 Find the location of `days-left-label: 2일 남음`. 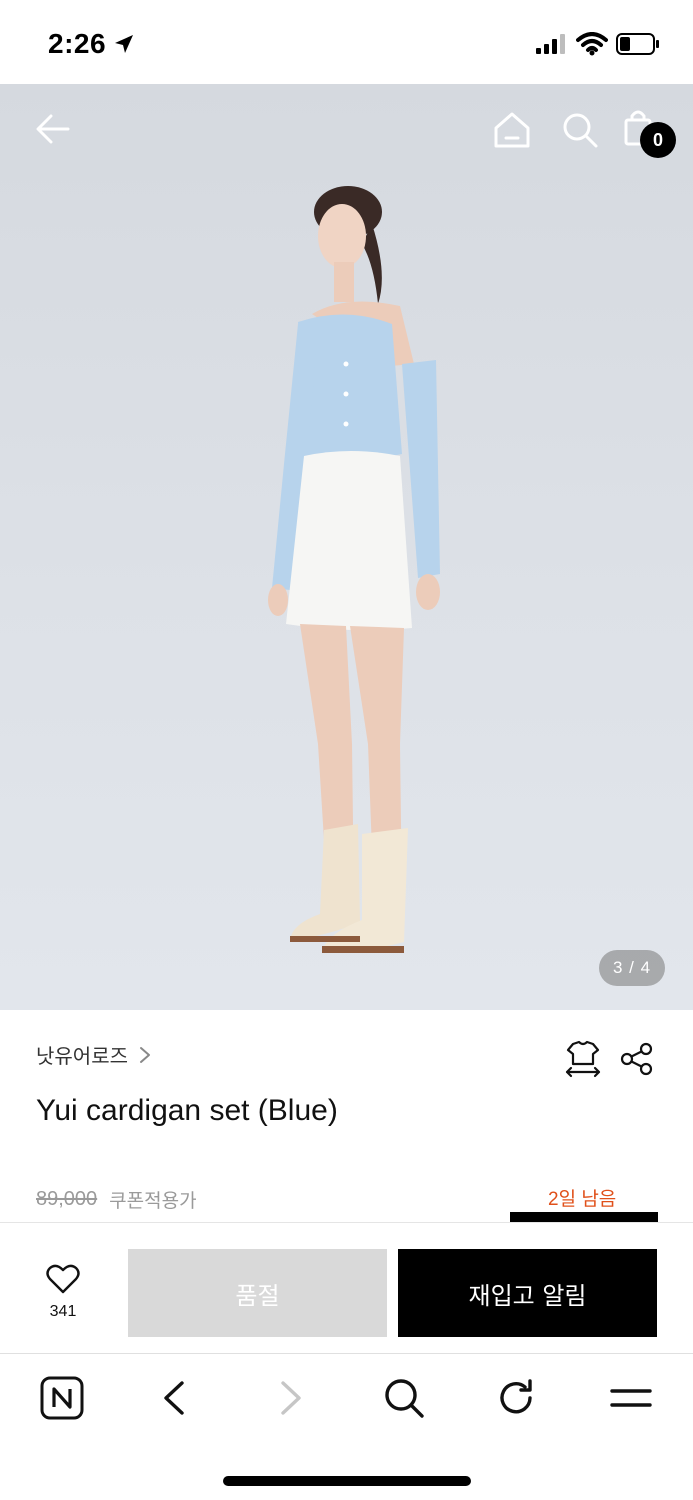

days-left-label: 2일 남음 is located at coordinates (582, 1199).